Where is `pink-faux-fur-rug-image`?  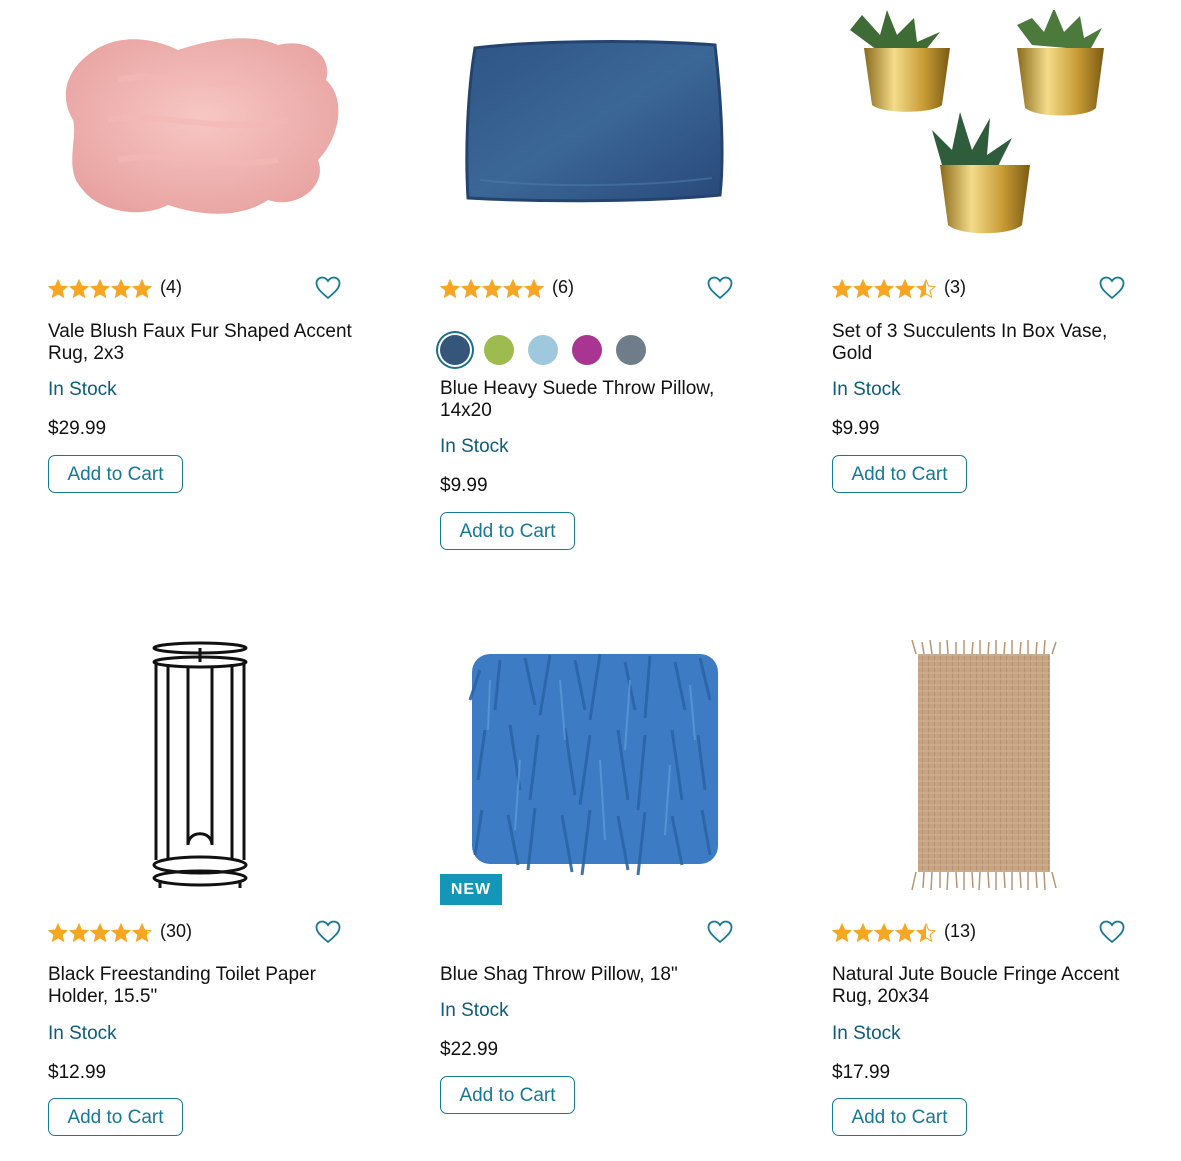 pink-faux-fur-rug-image is located at coordinates (213, 135).